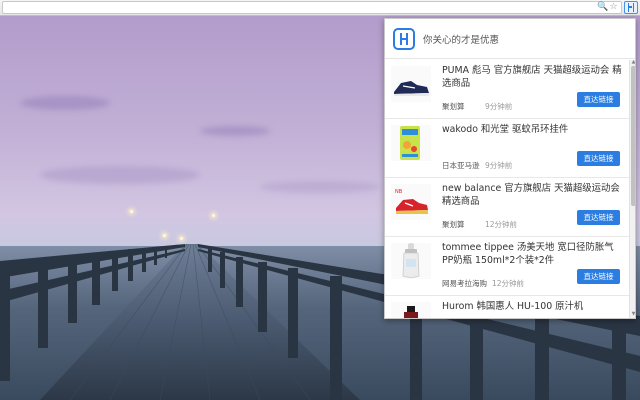 The width and height of the screenshot is (640, 400). I want to click on browser-toolbar: 🔍 ☆, so click(320, 8).